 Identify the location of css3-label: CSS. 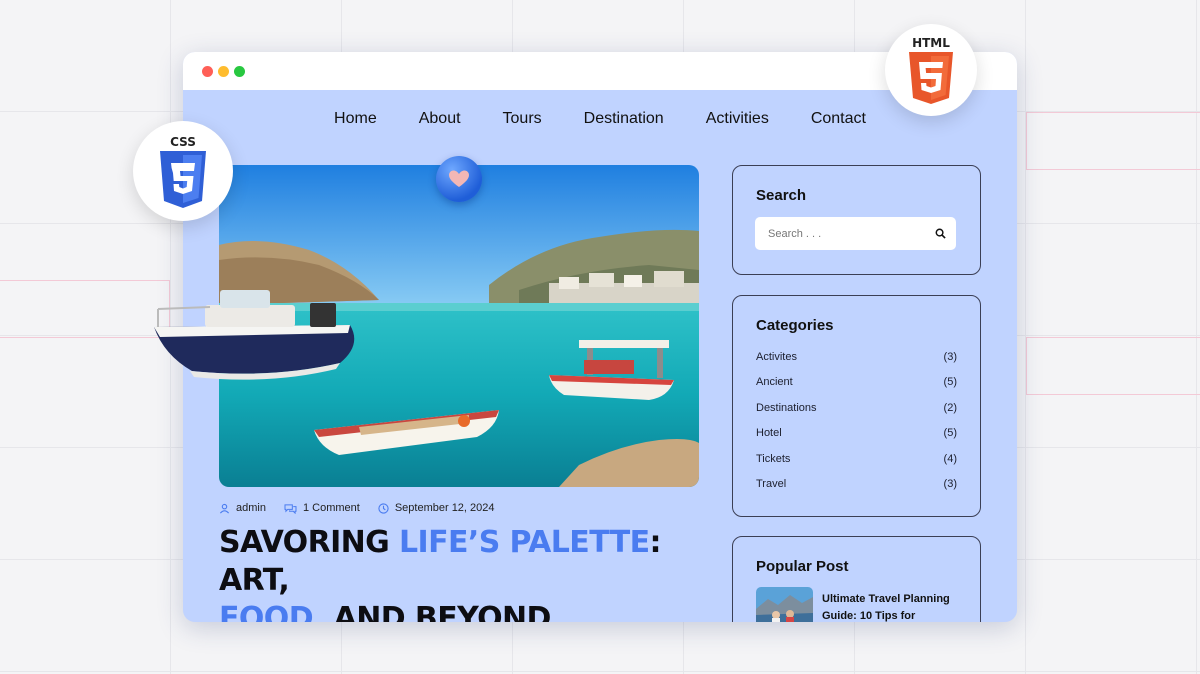
(183, 142).